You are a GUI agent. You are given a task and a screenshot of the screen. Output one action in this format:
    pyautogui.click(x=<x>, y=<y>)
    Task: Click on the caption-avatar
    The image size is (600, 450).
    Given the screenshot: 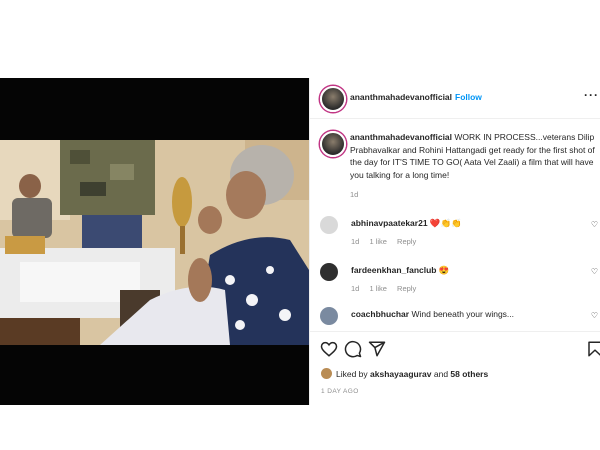 What is the action you would take?
    pyautogui.click(x=333, y=144)
    